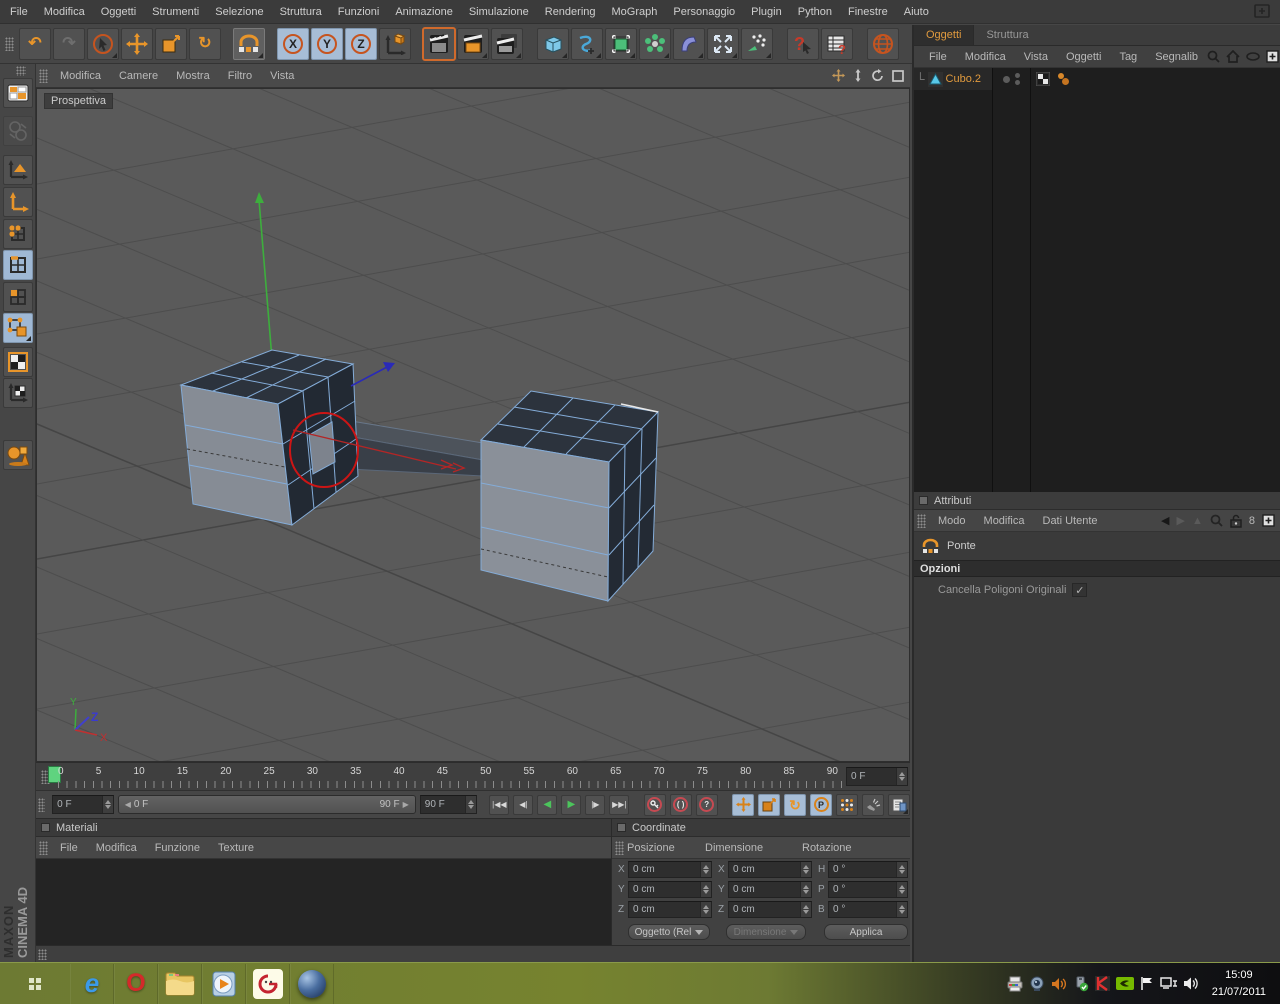 This screenshot has width=1280, height=1004. What do you see at coordinates (1233, 56) in the screenshot?
I see `om-home-icon` at bounding box center [1233, 56].